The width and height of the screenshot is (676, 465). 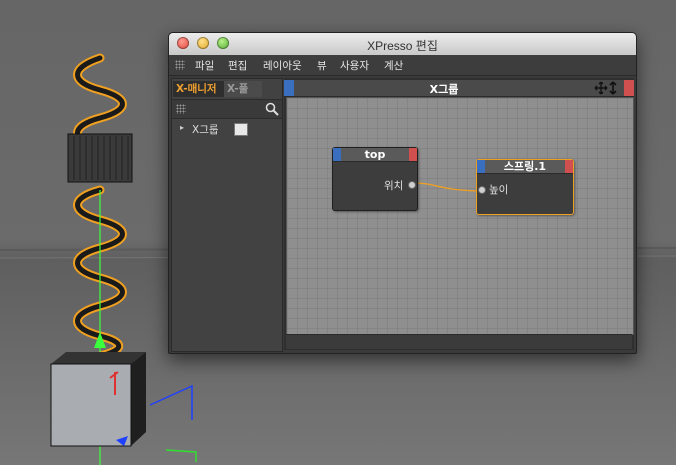 I want to click on tab-x-manager: X-매니저, so click(x=200, y=89).